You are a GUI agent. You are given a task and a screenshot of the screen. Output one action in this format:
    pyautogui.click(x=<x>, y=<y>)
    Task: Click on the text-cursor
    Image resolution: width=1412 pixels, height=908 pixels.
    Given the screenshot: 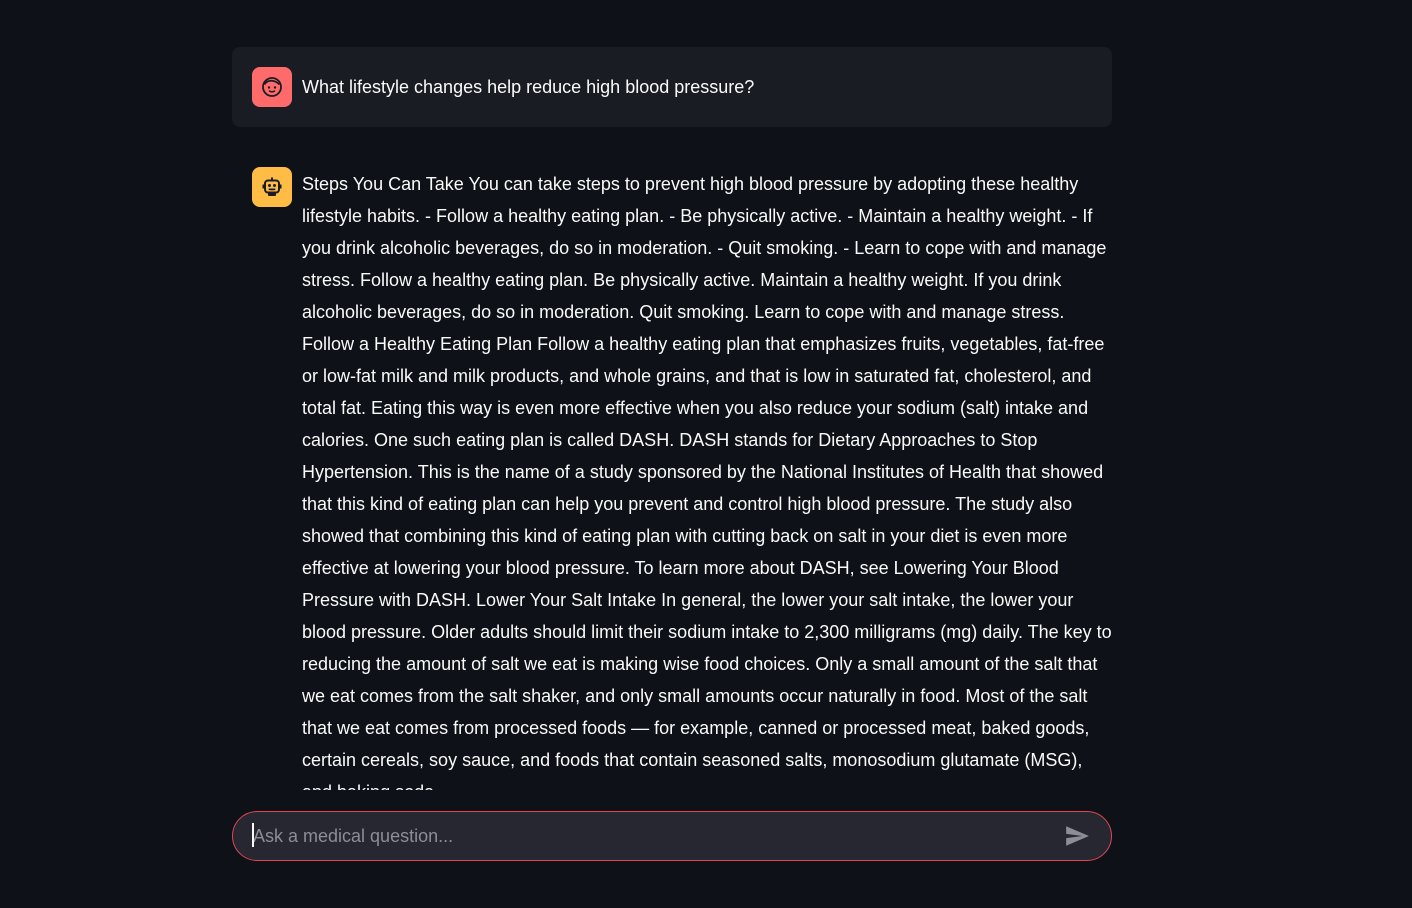 What is the action you would take?
    pyautogui.click(x=253, y=835)
    